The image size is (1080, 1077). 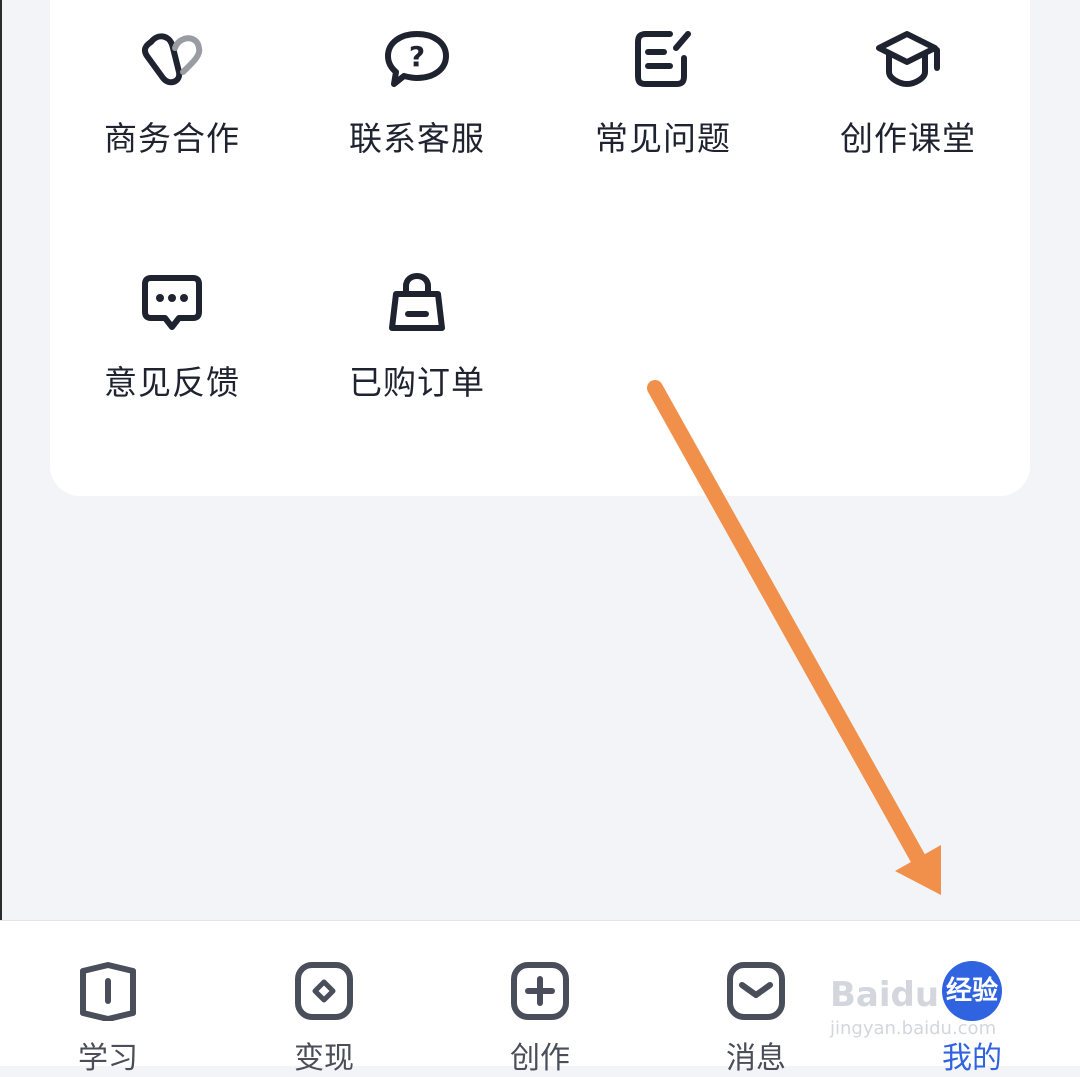 What do you see at coordinates (324, 1058) in the screenshot?
I see `tab-label: 变现` at bounding box center [324, 1058].